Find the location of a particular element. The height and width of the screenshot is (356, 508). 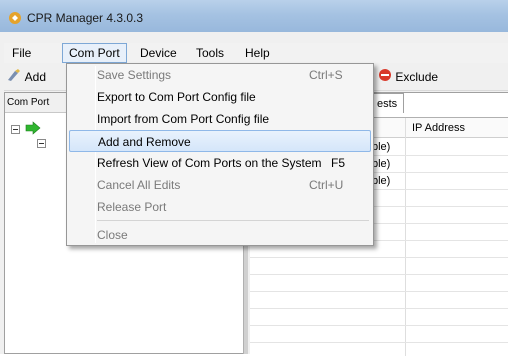

tree-row-child is located at coordinates (41, 143).